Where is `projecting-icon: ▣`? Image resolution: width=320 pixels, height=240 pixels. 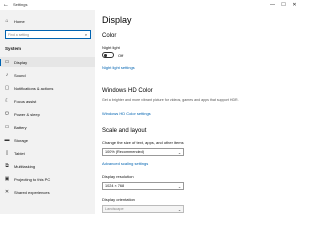 projecting-icon: ▣ is located at coordinates (7, 179).